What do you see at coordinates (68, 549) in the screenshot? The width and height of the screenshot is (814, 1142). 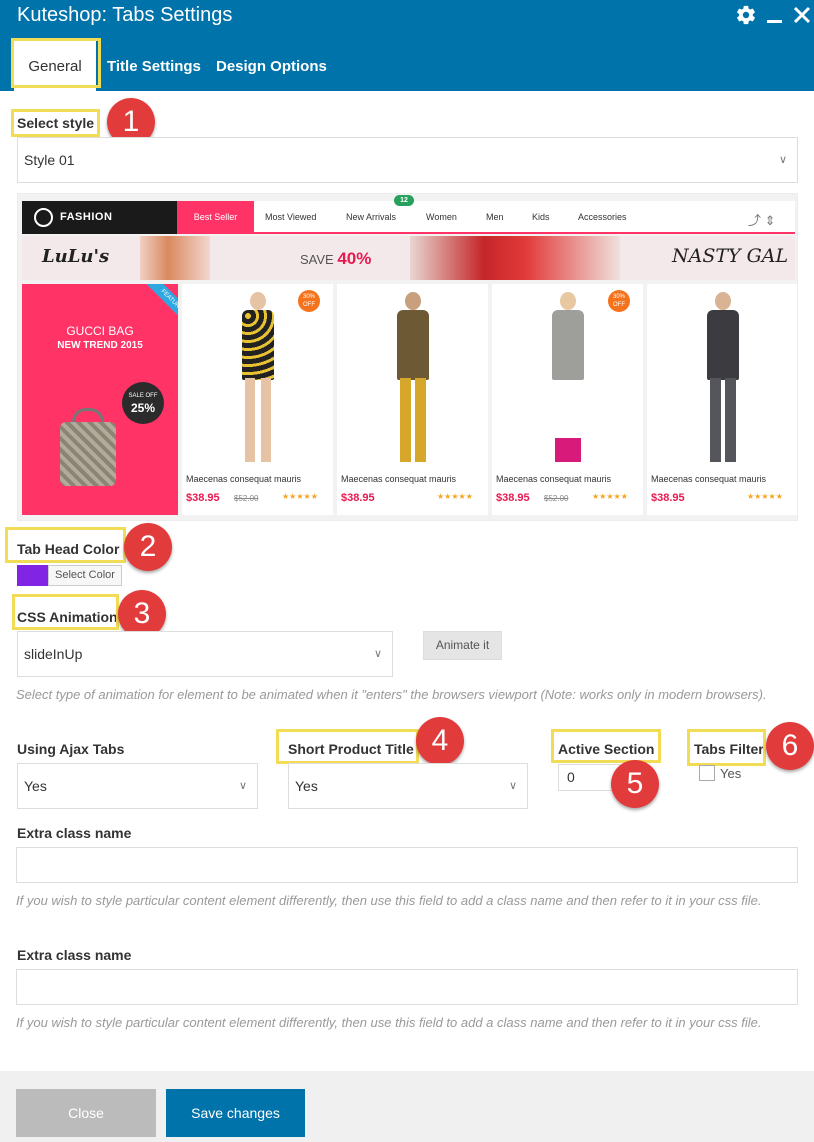 I see `tab-head-color-label: Tab Head Color` at bounding box center [68, 549].